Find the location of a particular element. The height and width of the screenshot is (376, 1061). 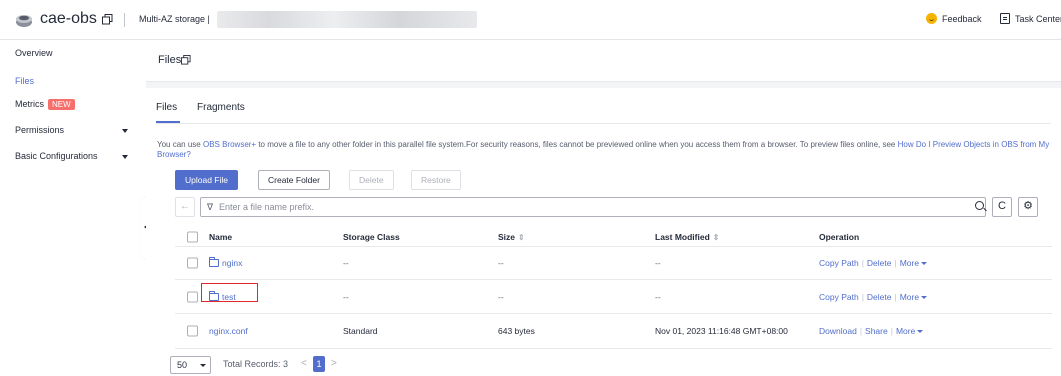

table-row: nginx -- -- -- Copy Path | Delete | More is located at coordinates (613, 263).